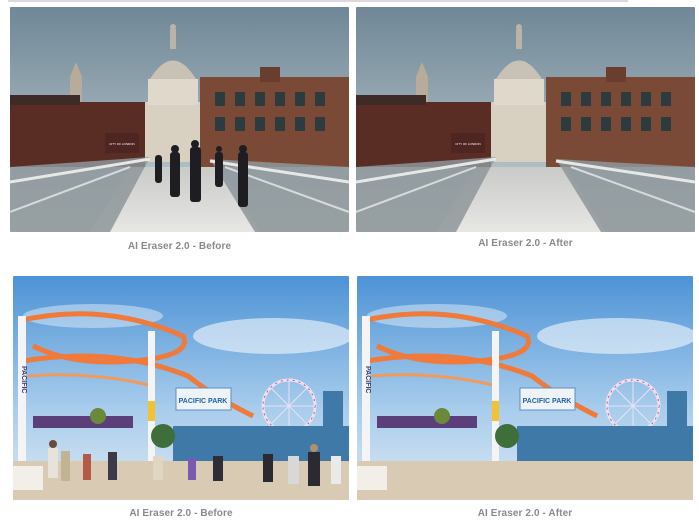 The image size is (699, 529). I want to click on top-divider, so click(318, 1).